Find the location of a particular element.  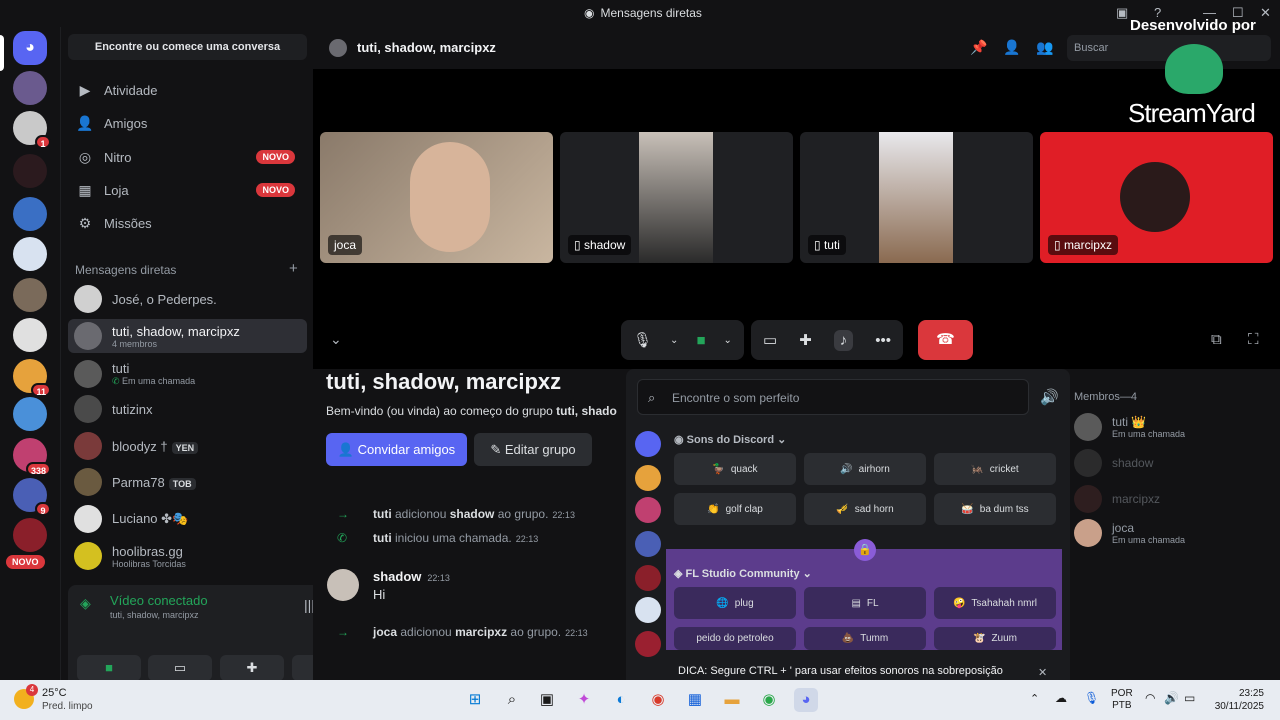

sound-button: 🥁 ba dum tss is located at coordinates (995, 509).